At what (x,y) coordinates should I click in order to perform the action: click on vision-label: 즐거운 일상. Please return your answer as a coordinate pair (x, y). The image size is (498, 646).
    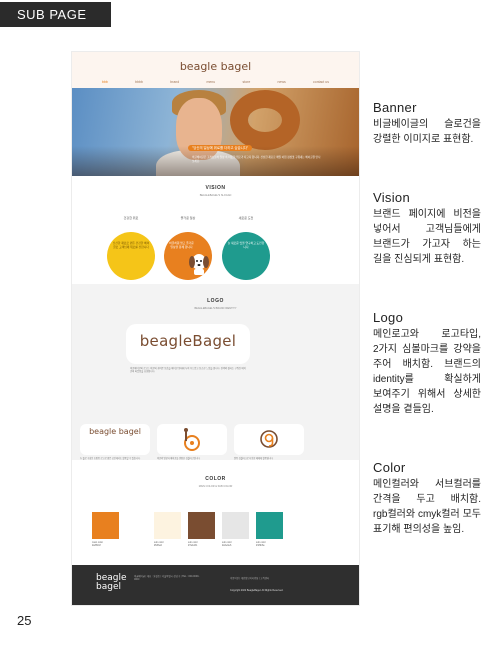
    Looking at the image, I should click on (188, 218).